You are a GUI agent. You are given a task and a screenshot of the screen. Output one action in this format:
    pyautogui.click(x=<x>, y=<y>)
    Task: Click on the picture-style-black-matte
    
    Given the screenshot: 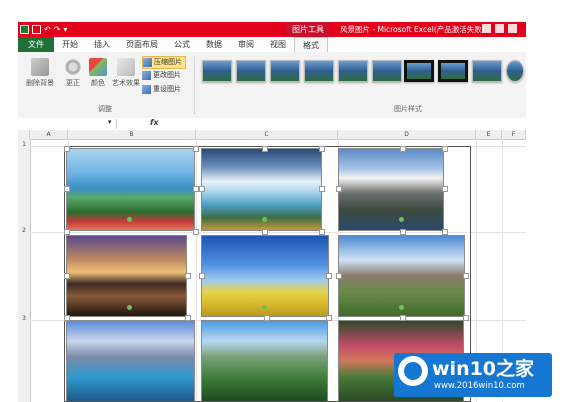 What is the action you would take?
    pyautogui.click(x=453, y=71)
    